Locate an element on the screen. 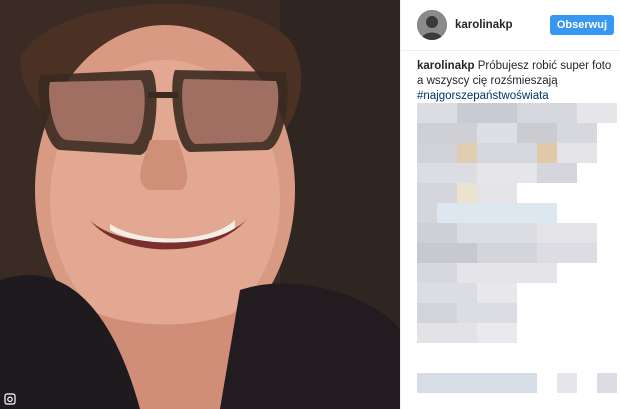  username: karolinakp is located at coordinates (502, 25).